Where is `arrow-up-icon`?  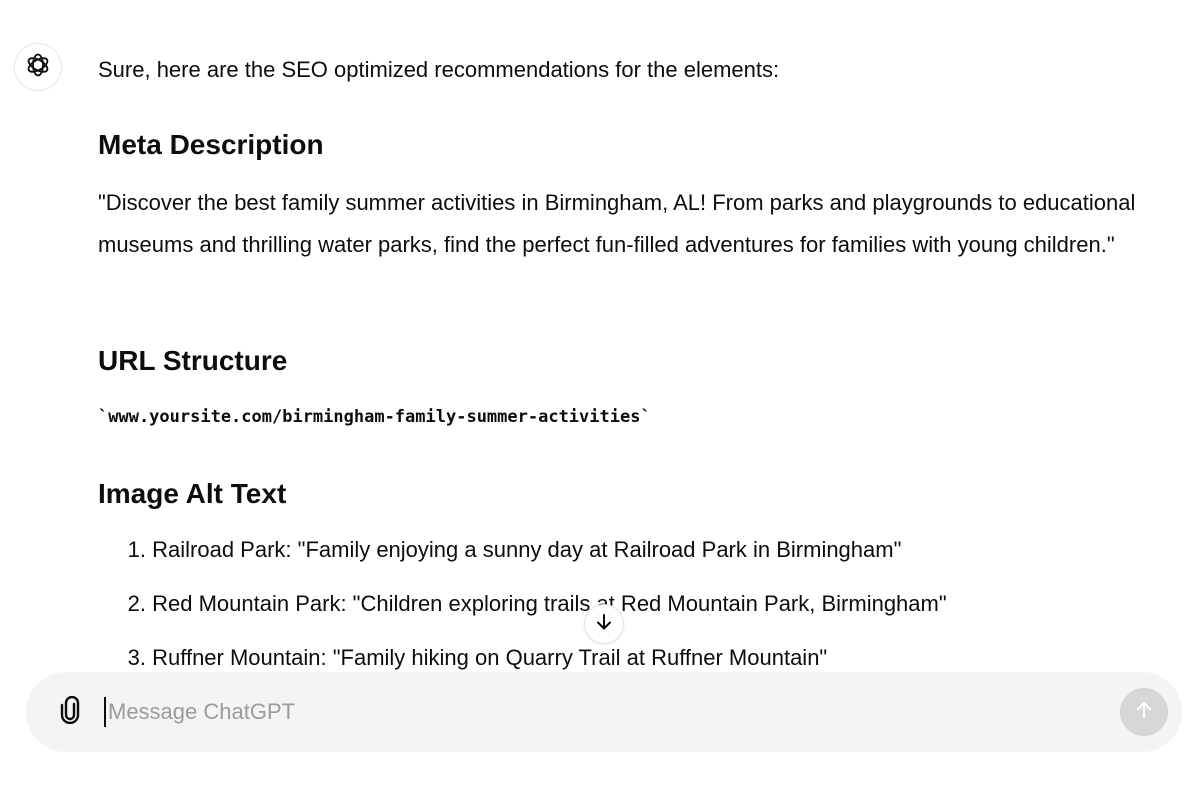 arrow-up-icon is located at coordinates (1144, 712).